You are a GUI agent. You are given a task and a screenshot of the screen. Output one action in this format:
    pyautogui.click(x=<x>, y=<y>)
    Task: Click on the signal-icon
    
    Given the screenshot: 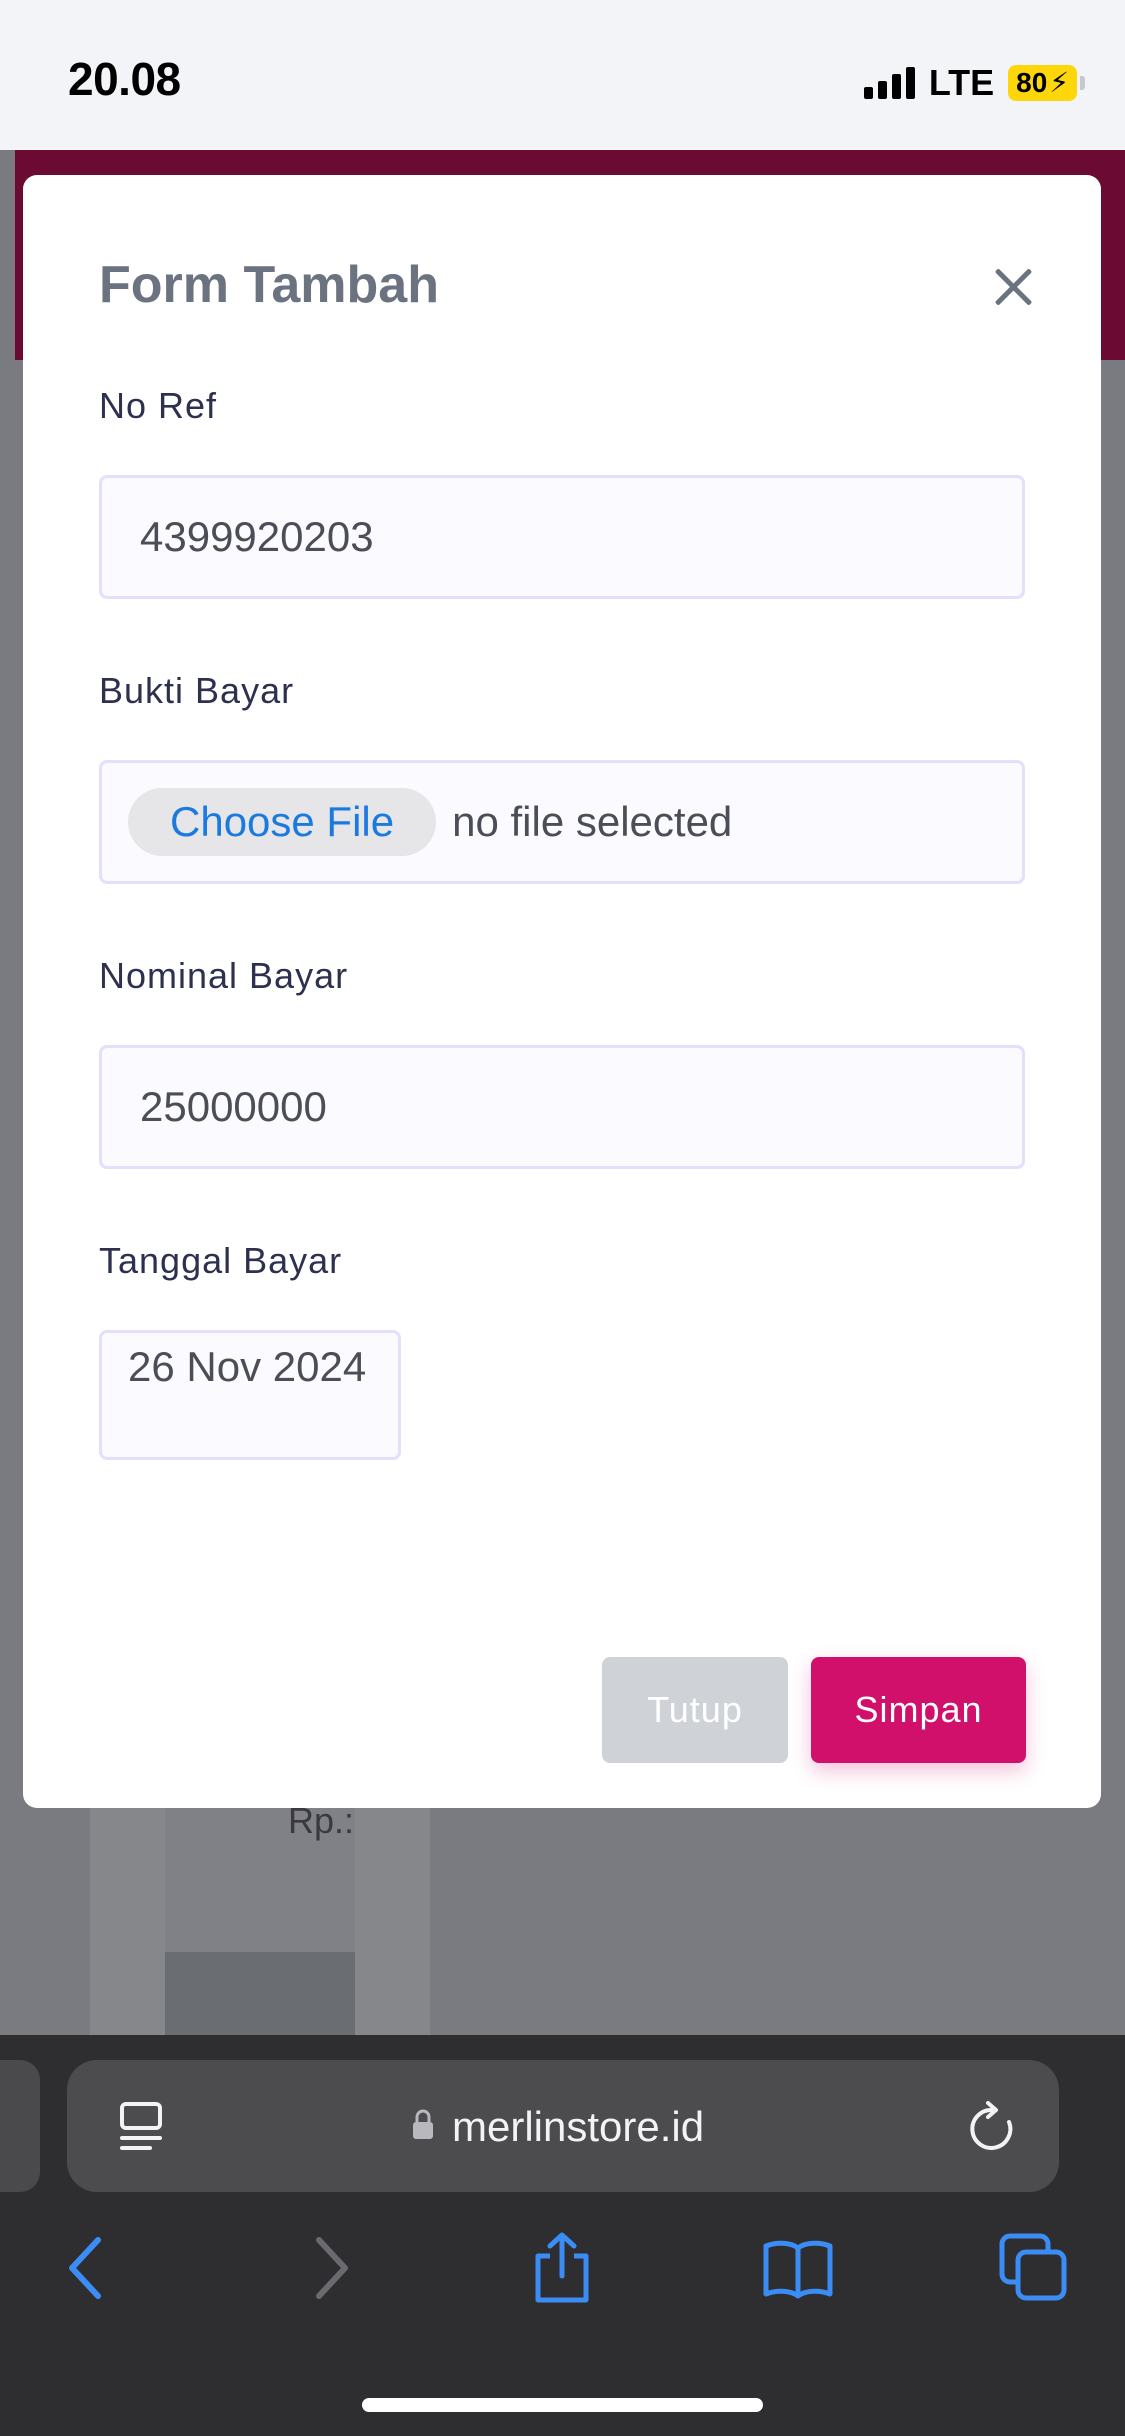 What is the action you would take?
    pyautogui.click(x=889, y=83)
    